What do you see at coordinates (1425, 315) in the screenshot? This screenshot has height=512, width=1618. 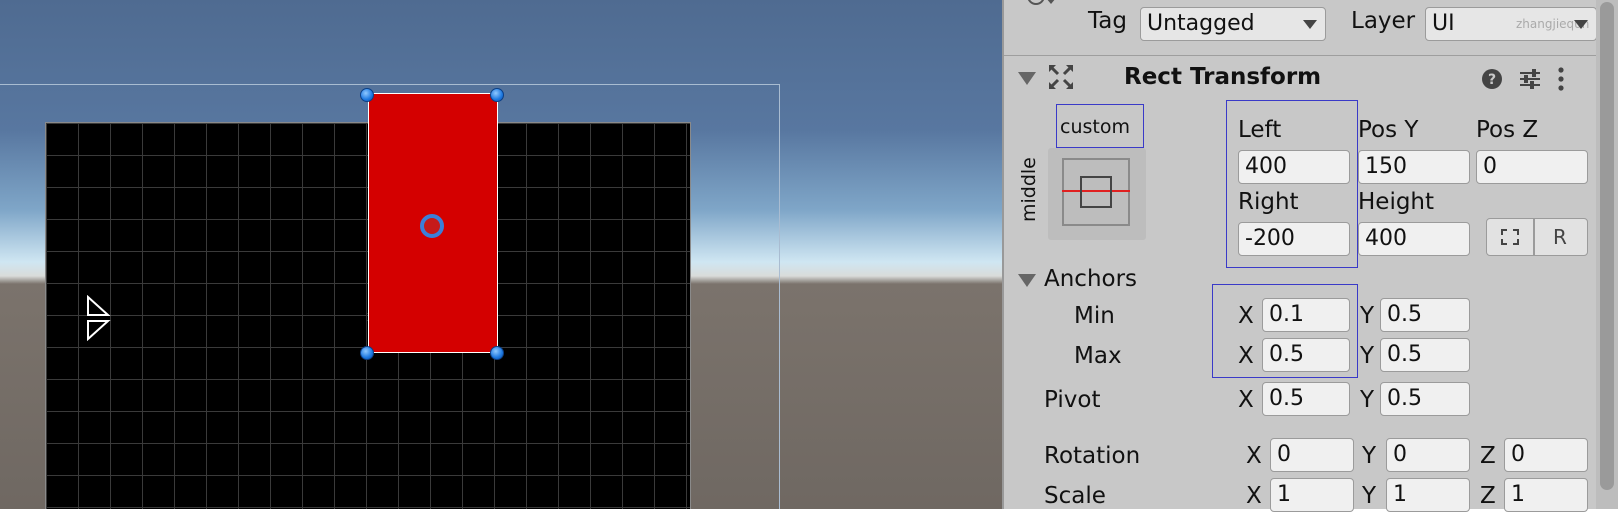 I see `anchor-min-y-field: 0.5` at bounding box center [1425, 315].